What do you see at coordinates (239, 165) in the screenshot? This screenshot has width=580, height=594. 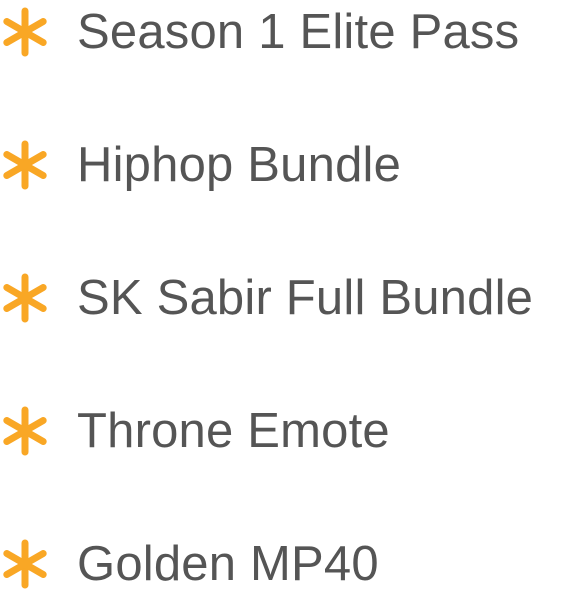 I see `item-label: Hiphop Bundle` at bounding box center [239, 165].